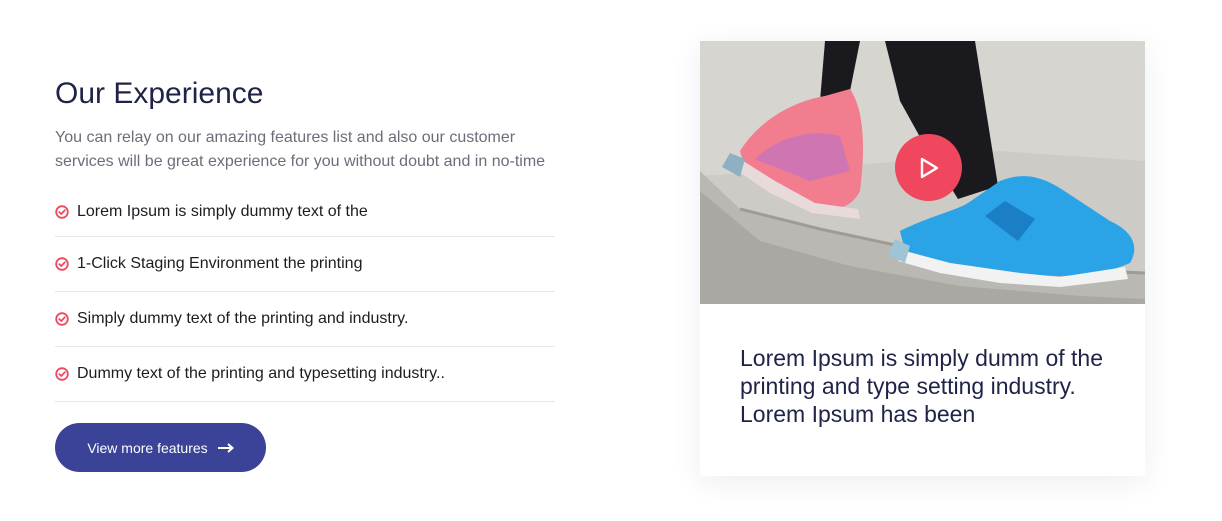 The height and width of the screenshot is (521, 1222). What do you see at coordinates (222, 211) in the screenshot?
I see `feature-label: Lorem Ipsum is simply dummy text of the` at bounding box center [222, 211].